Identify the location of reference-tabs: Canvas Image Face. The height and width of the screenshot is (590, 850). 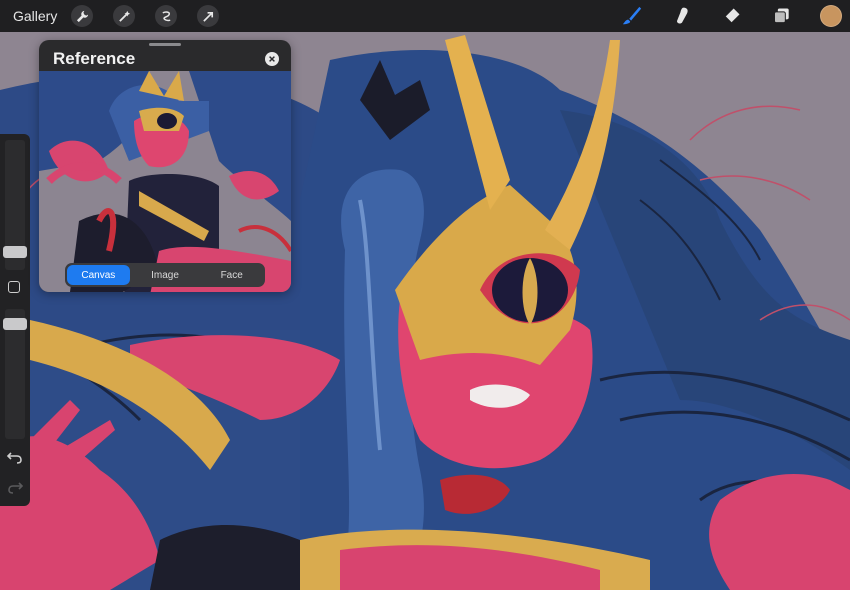
(165, 275).